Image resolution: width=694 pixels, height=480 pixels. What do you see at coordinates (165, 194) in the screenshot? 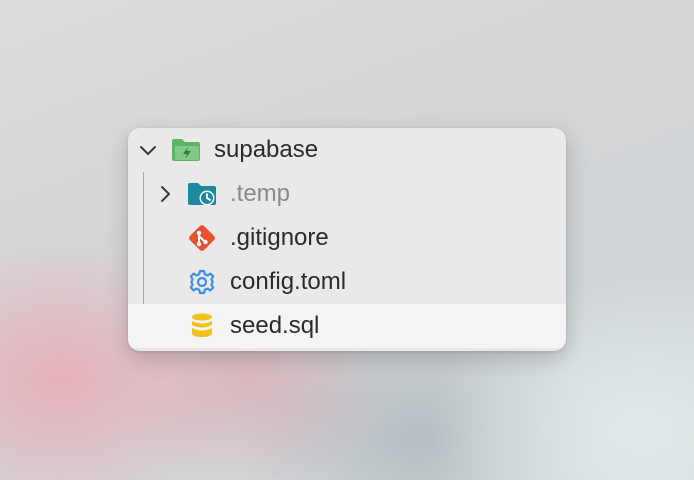
I see `chevron-right-icon` at bounding box center [165, 194].